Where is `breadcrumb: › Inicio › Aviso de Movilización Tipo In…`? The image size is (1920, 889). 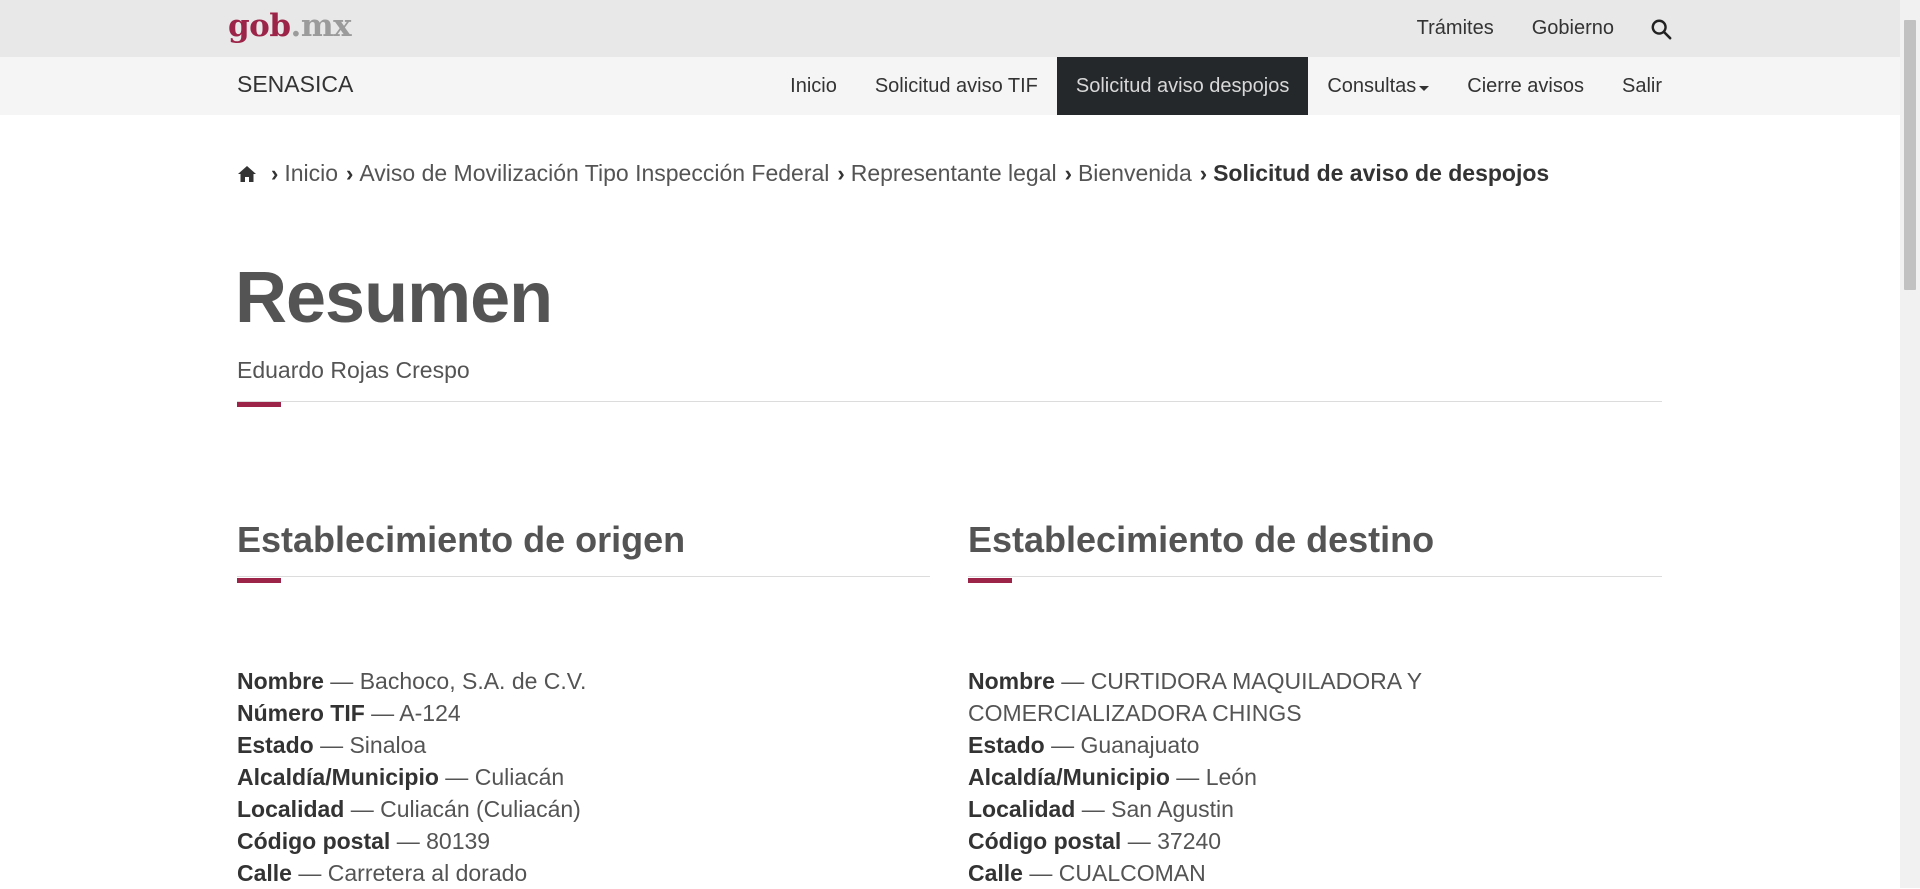
breadcrumb: › Inicio › Aviso de Movilización Tipo In… is located at coordinates (893, 173).